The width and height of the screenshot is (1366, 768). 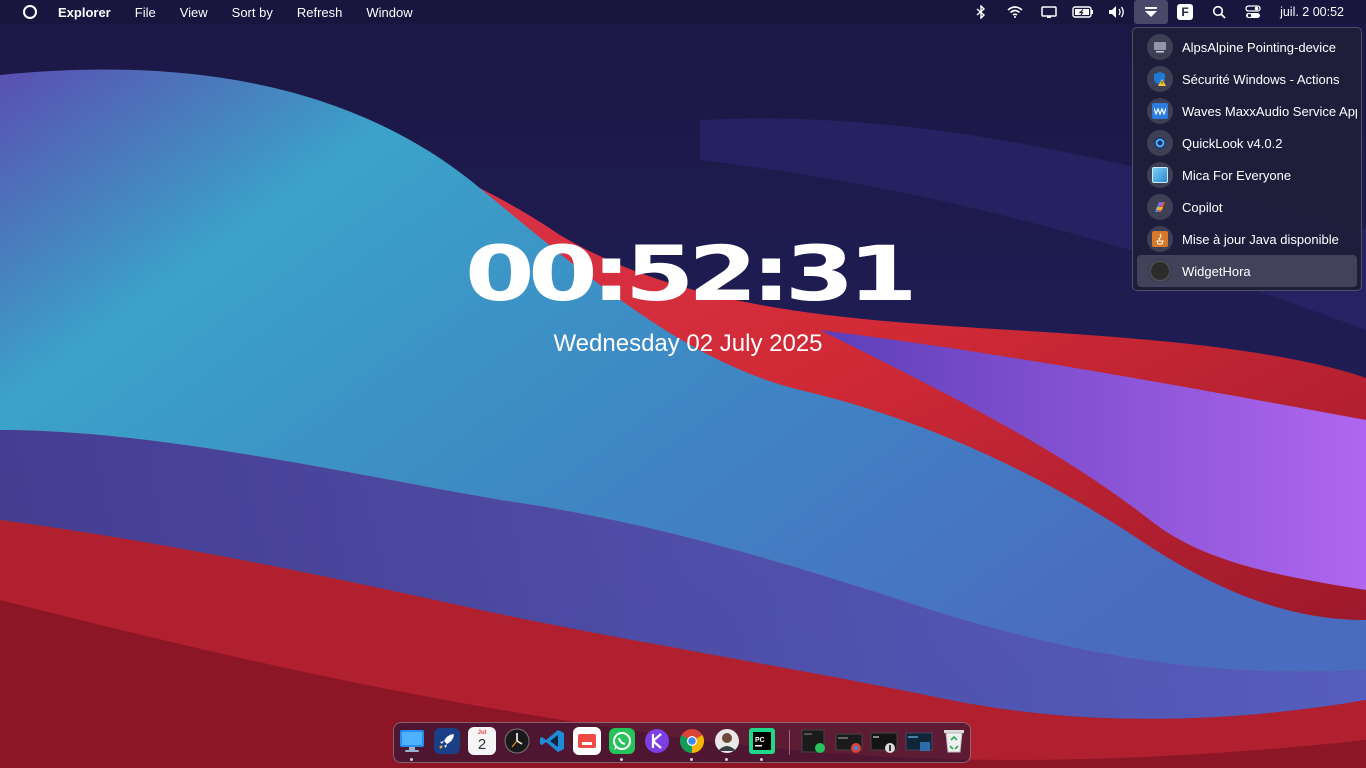 I want to click on tray-item-label: Waves MaxxAudio Service Appl, so click(x=1269, y=111).